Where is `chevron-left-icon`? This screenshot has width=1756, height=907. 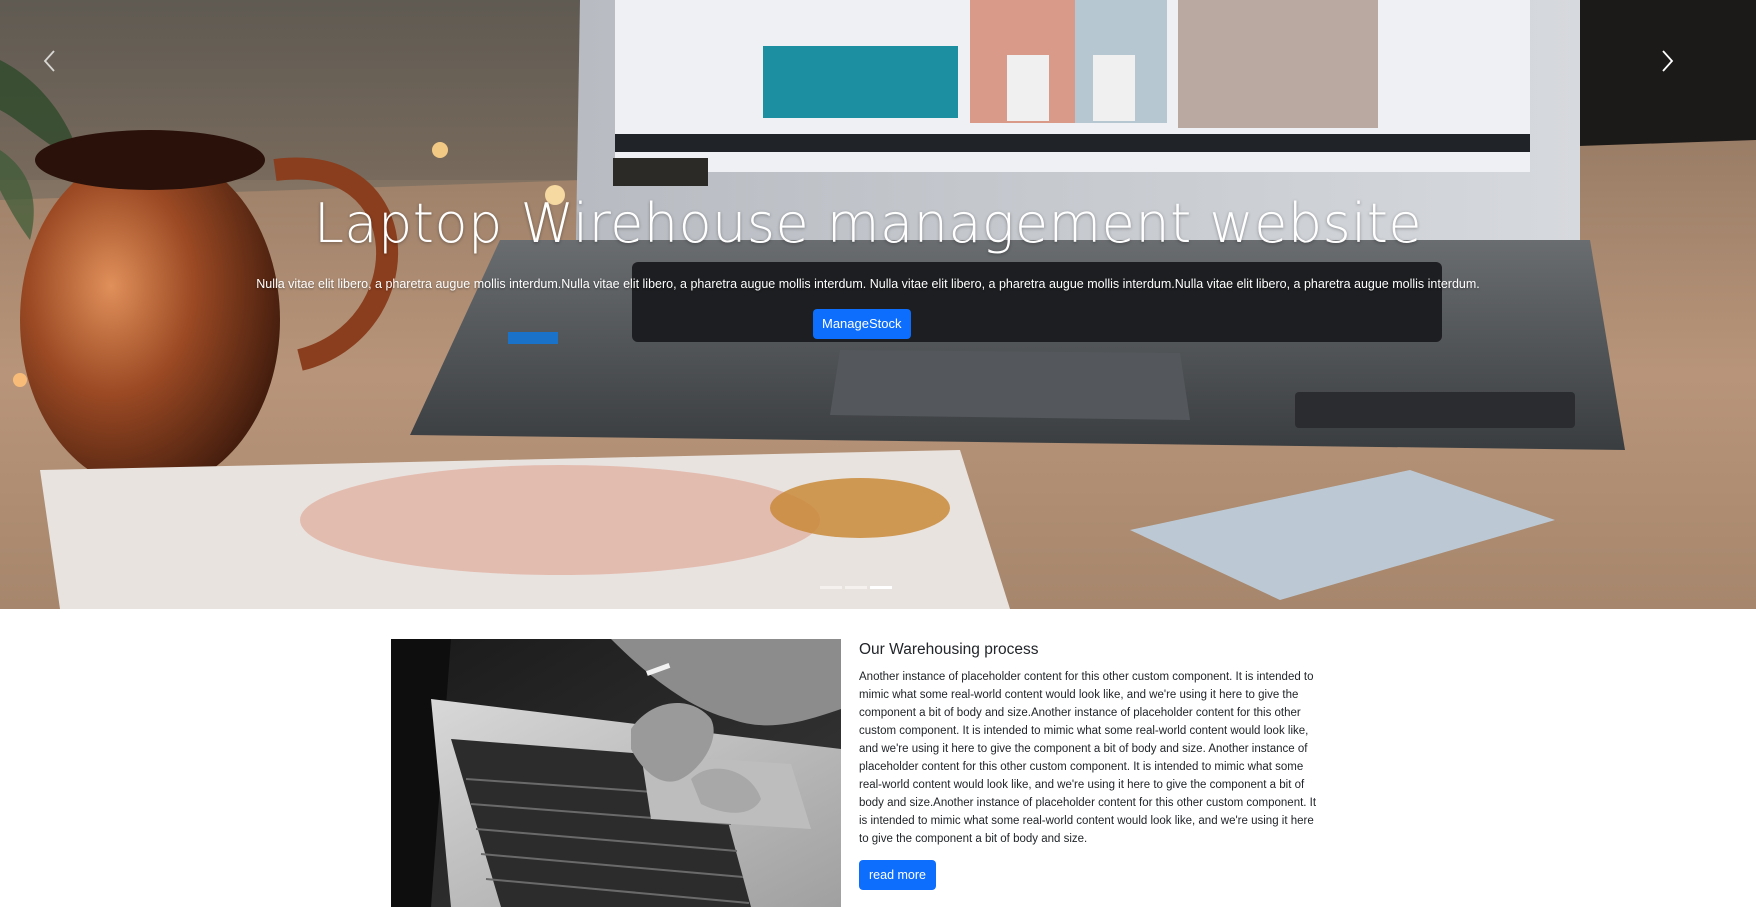 chevron-left-icon is located at coordinates (49, 61).